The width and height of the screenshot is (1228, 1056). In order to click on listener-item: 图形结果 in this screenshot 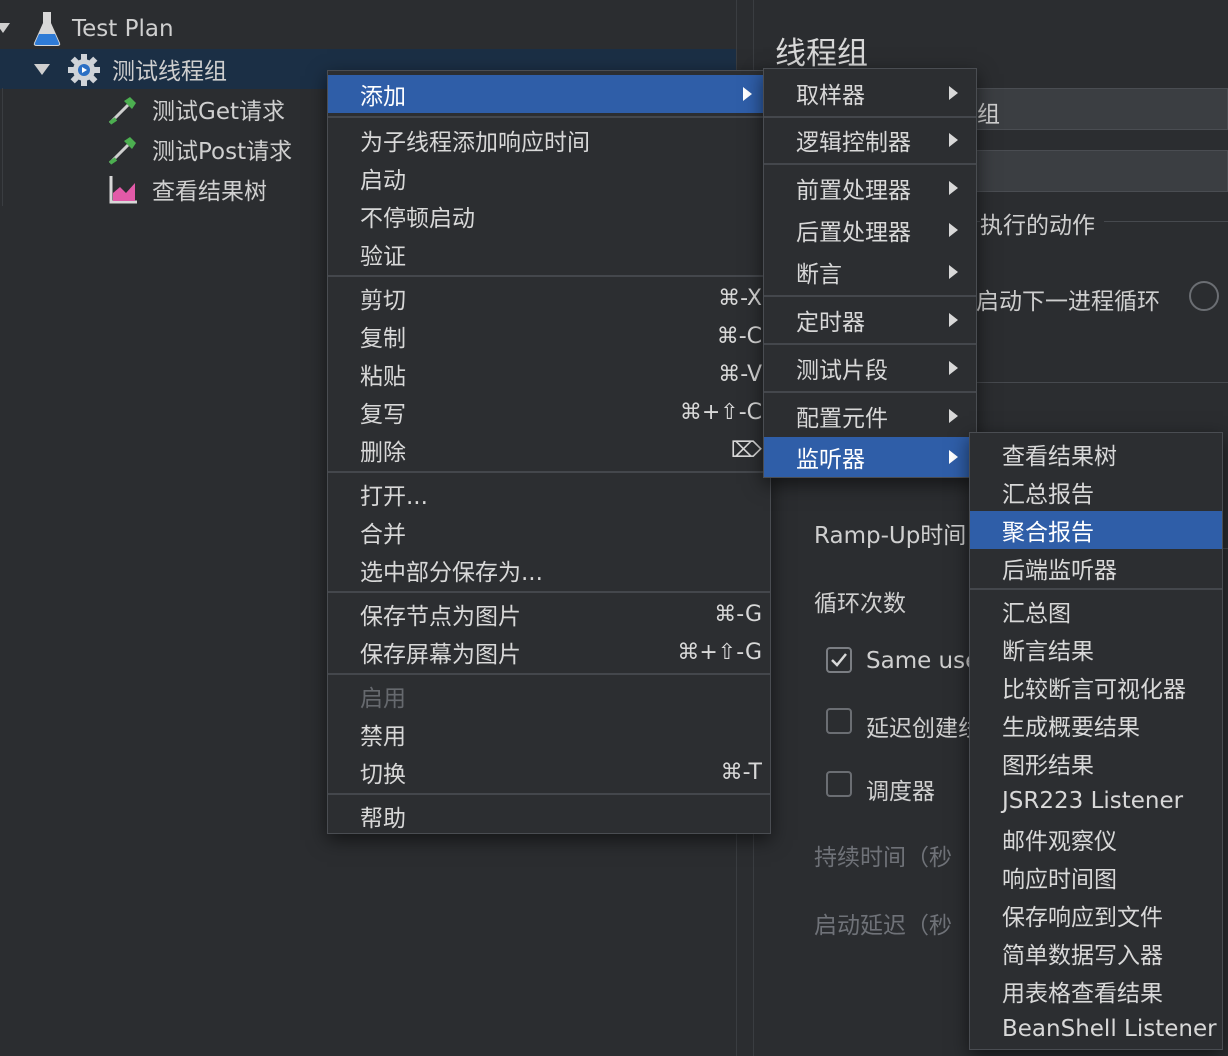, I will do `click(1096, 763)`.